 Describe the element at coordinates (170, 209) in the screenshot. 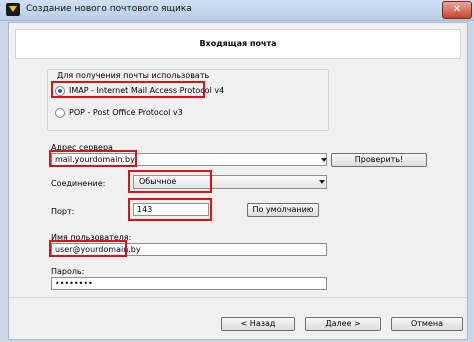

I see `highlight-port` at that location.